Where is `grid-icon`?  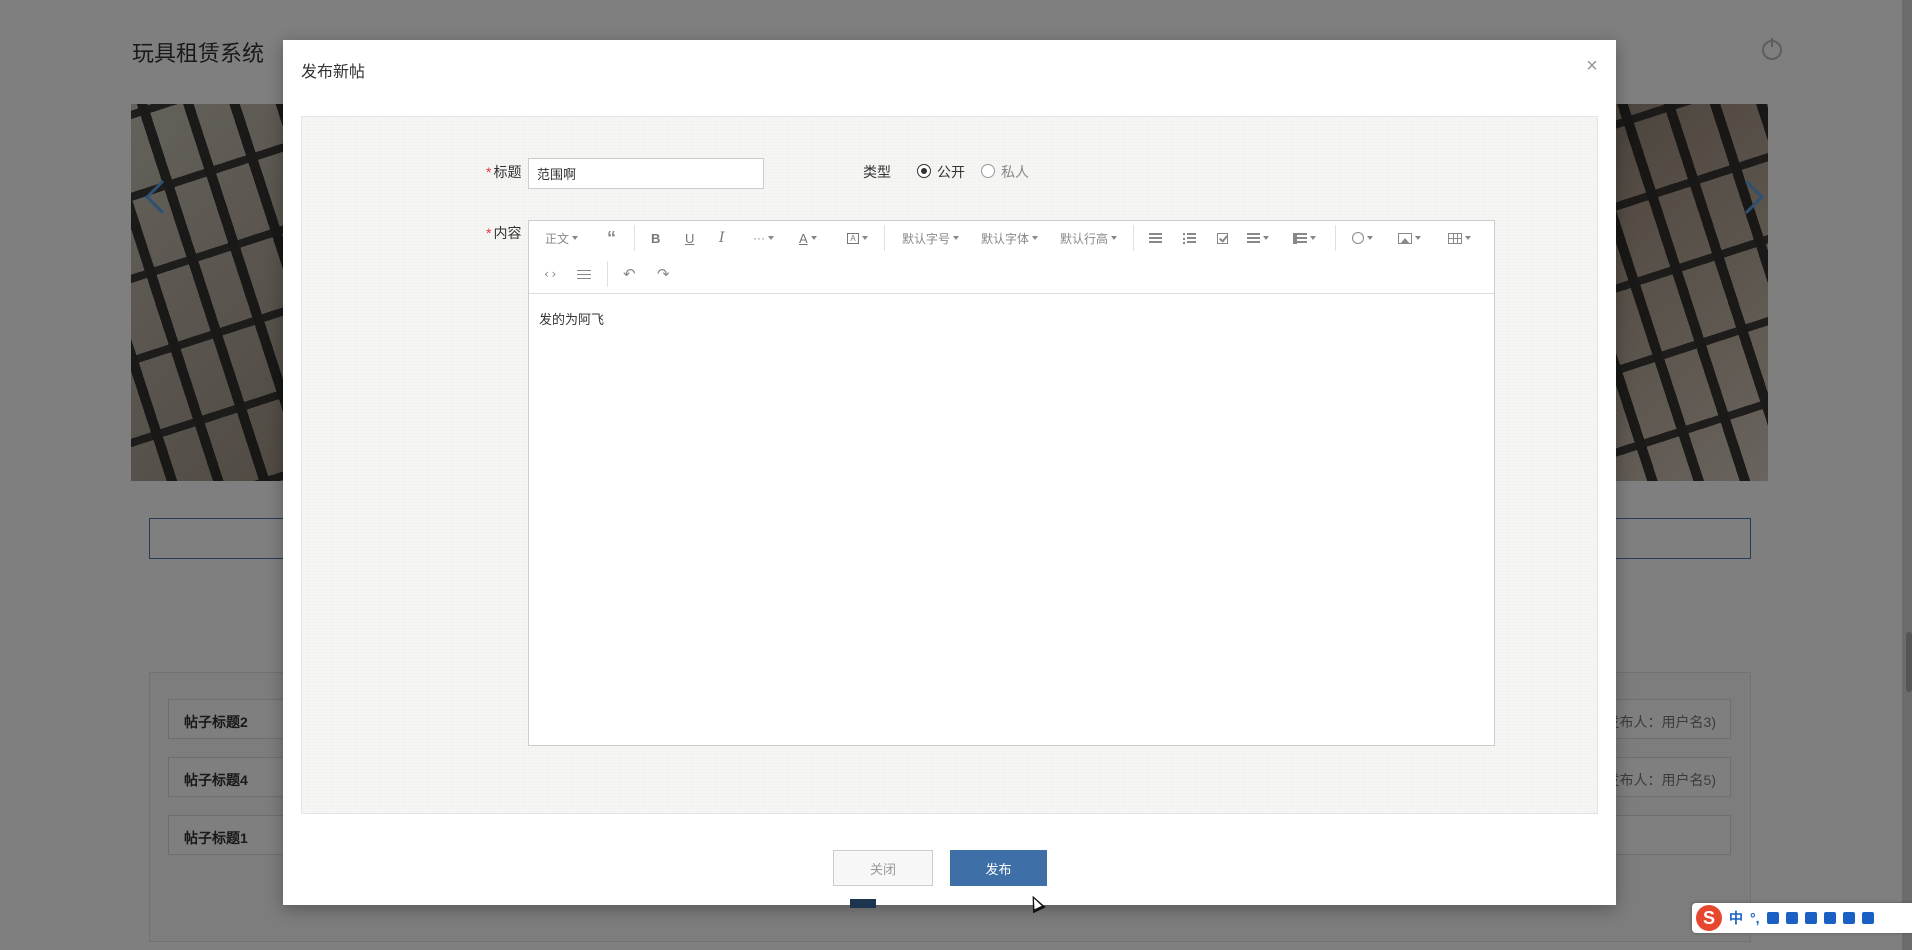
grid-icon is located at coordinates (1848, 918).